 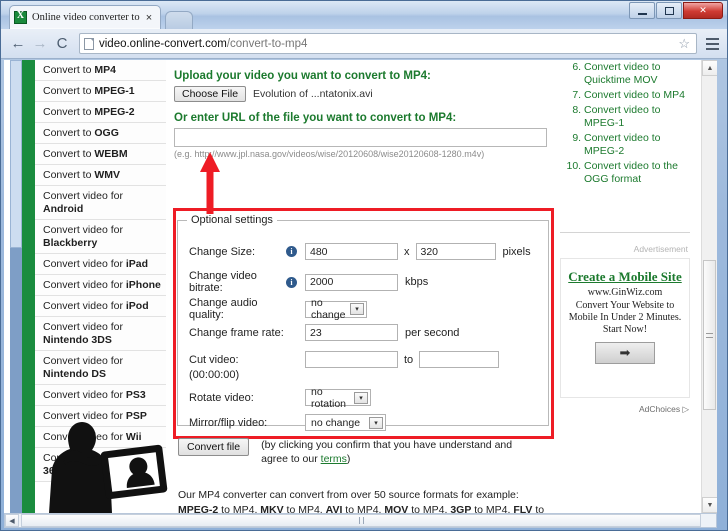 I want to click on mirror-flip-select: no change ▾, so click(x=345, y=422).